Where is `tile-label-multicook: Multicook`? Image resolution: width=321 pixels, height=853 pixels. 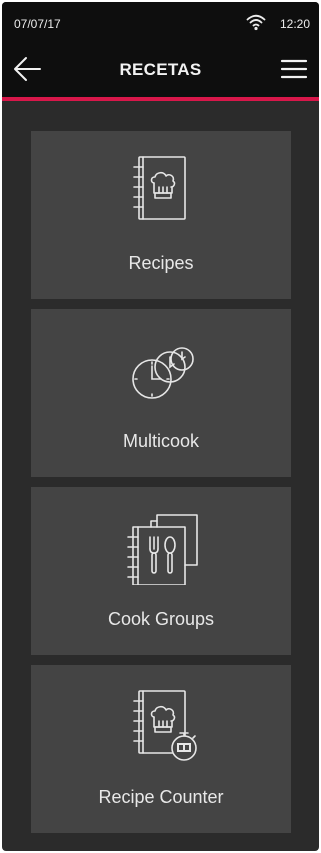
tile-label-multicook: Multicook is located at coordinates (161, 441).